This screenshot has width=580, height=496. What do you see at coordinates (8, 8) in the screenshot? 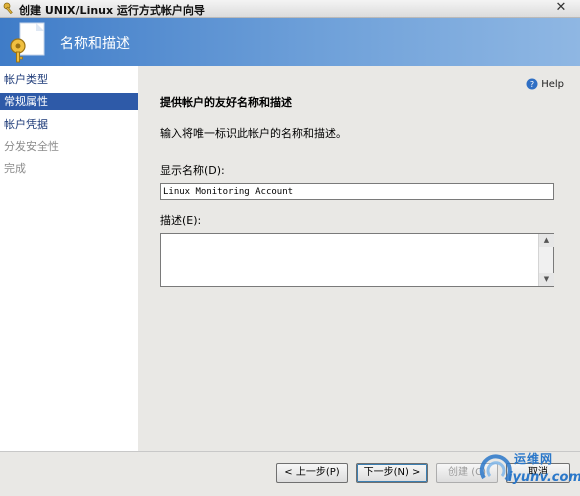
I see `key-app-icon` at bounding box center [8, 8].